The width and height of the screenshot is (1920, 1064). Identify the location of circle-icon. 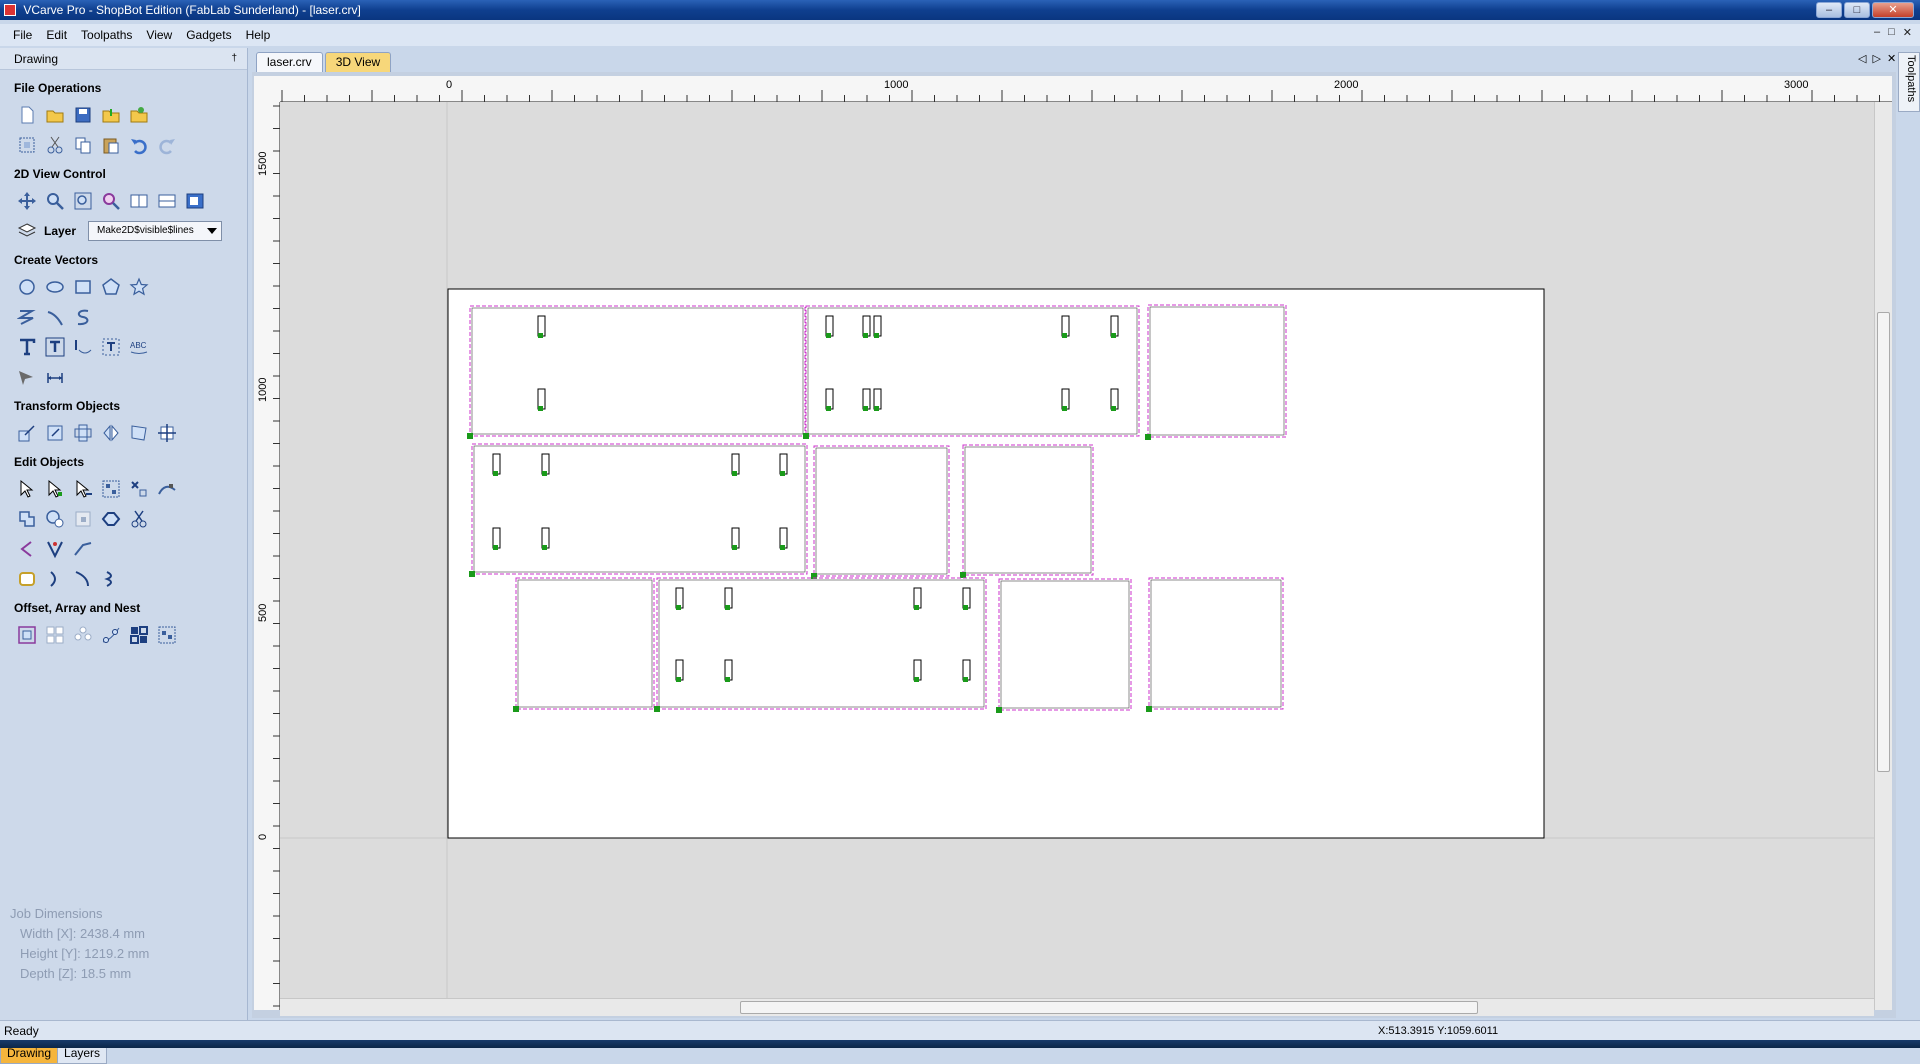
(27, 287).